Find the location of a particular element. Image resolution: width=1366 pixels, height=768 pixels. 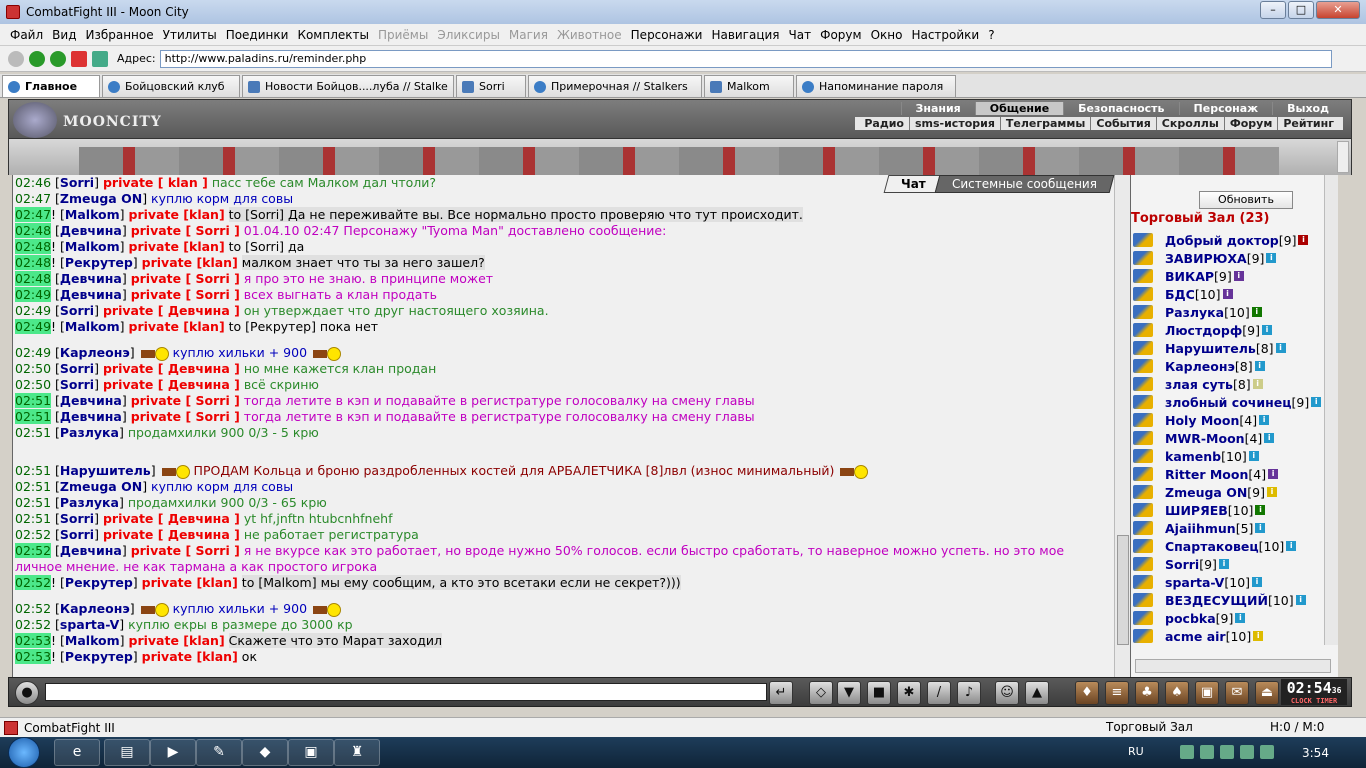

players-scrollbar is located at coordinates (1331, 410).